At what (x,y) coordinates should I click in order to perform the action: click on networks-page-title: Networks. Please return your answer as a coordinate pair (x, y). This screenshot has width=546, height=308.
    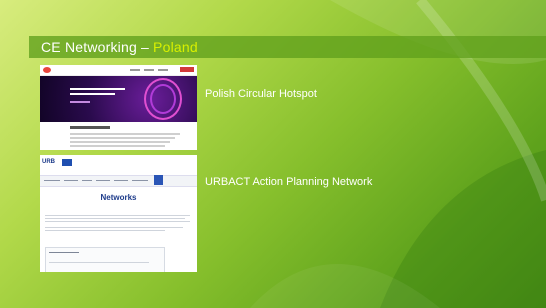
    Looking at the image, I should click on (118, 197).